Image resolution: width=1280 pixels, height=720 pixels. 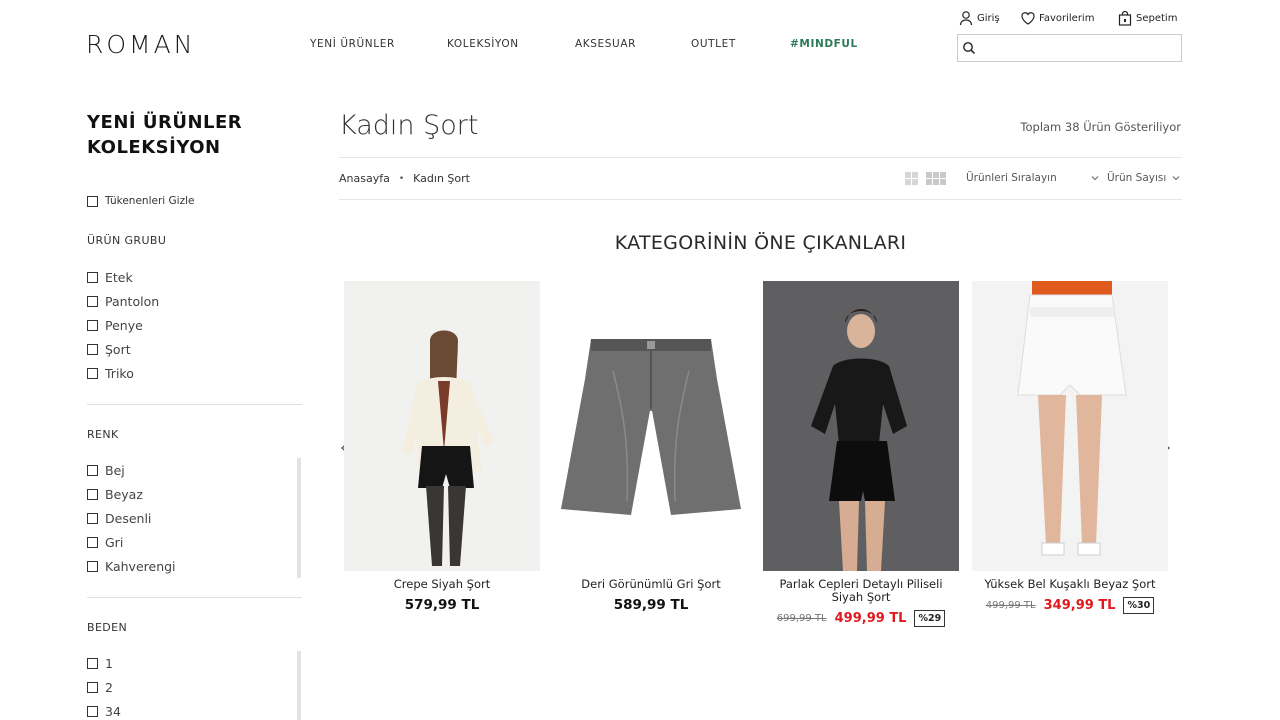 What do you see at coordinates (165, 122) in the screenshot?
I see `sidebar-title-line1: YENİ ÜRÜNLER` at bounding box center [165, 122].